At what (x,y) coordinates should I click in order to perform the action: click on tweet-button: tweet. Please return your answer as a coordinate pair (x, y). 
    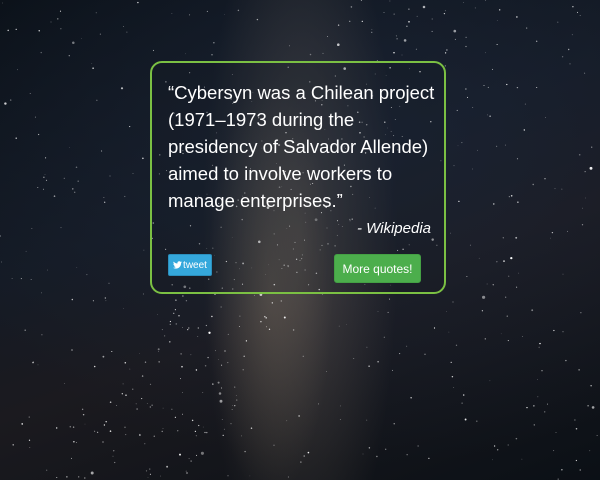
    Looking at the image, I should click on (190, 265).